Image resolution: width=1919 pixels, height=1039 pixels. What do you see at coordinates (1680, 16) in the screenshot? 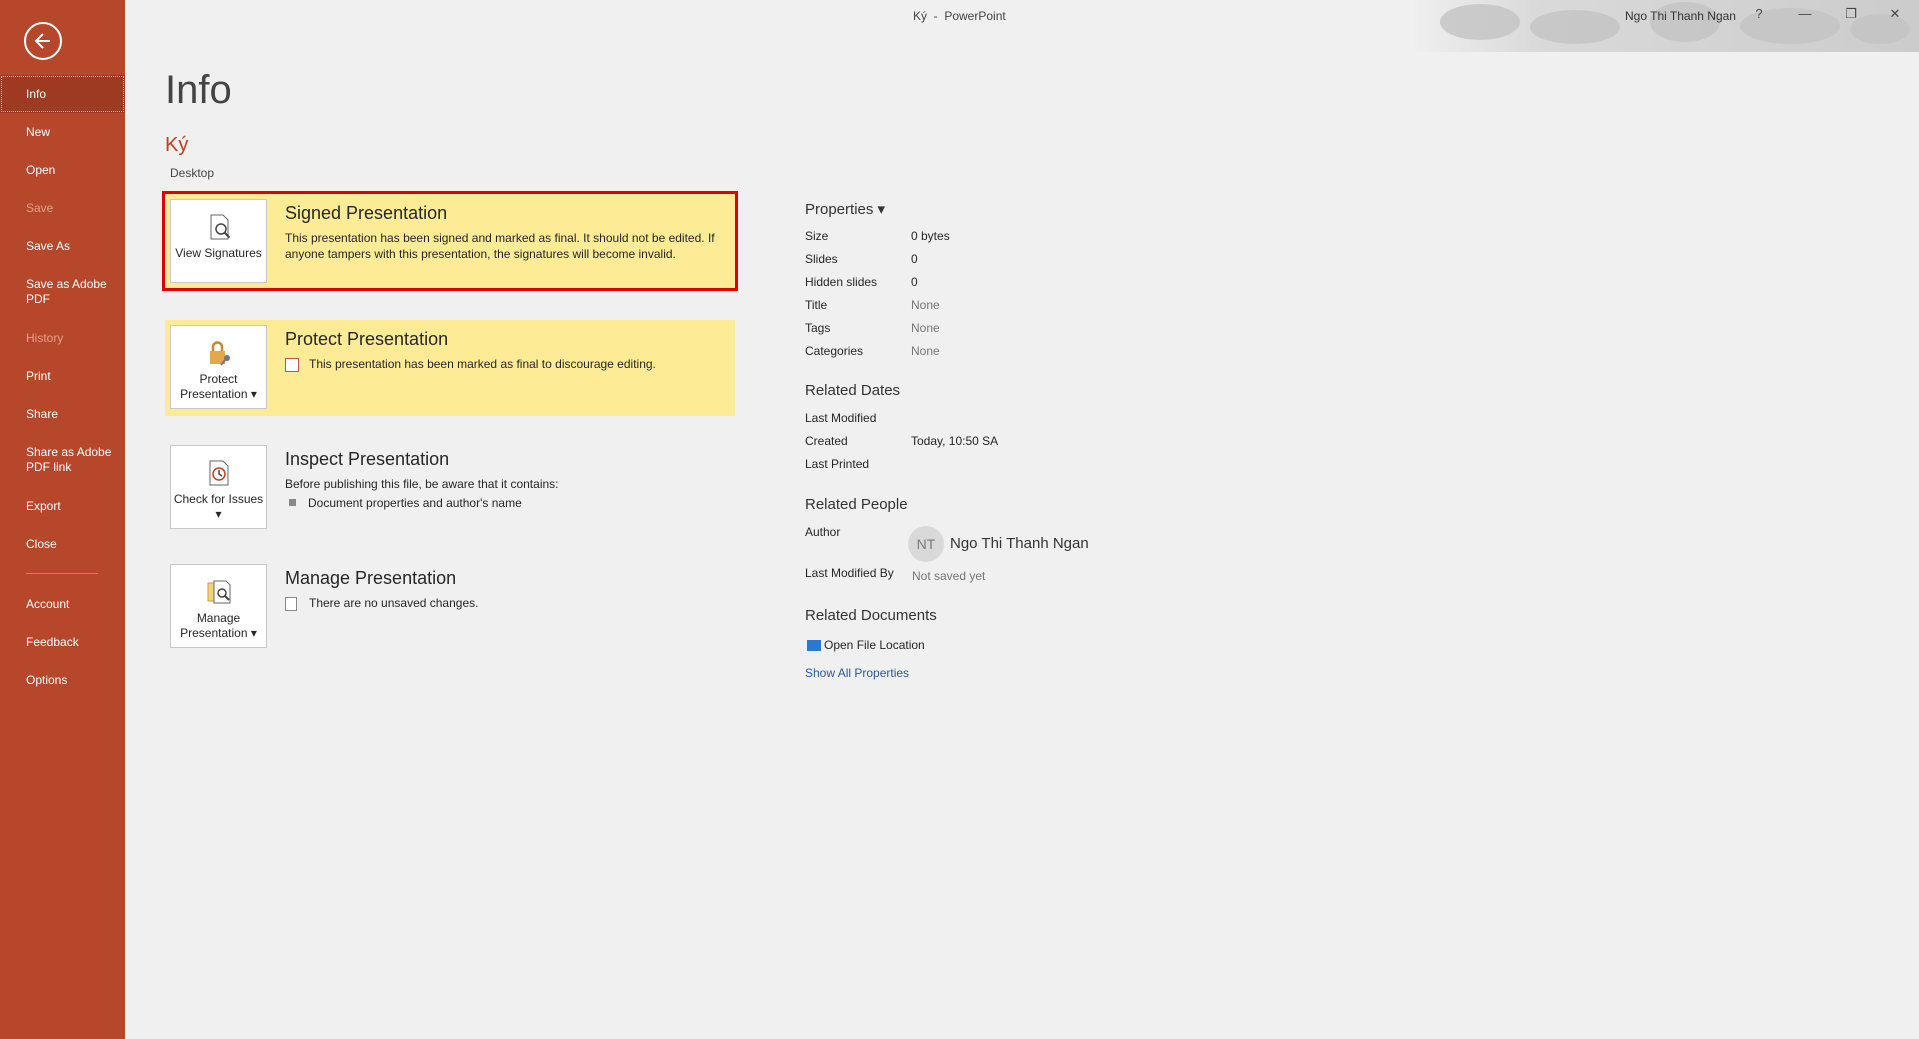
I see `signed-in-user: Ngo Thi Thanh Ngan` at bounding box center [1680, 16].